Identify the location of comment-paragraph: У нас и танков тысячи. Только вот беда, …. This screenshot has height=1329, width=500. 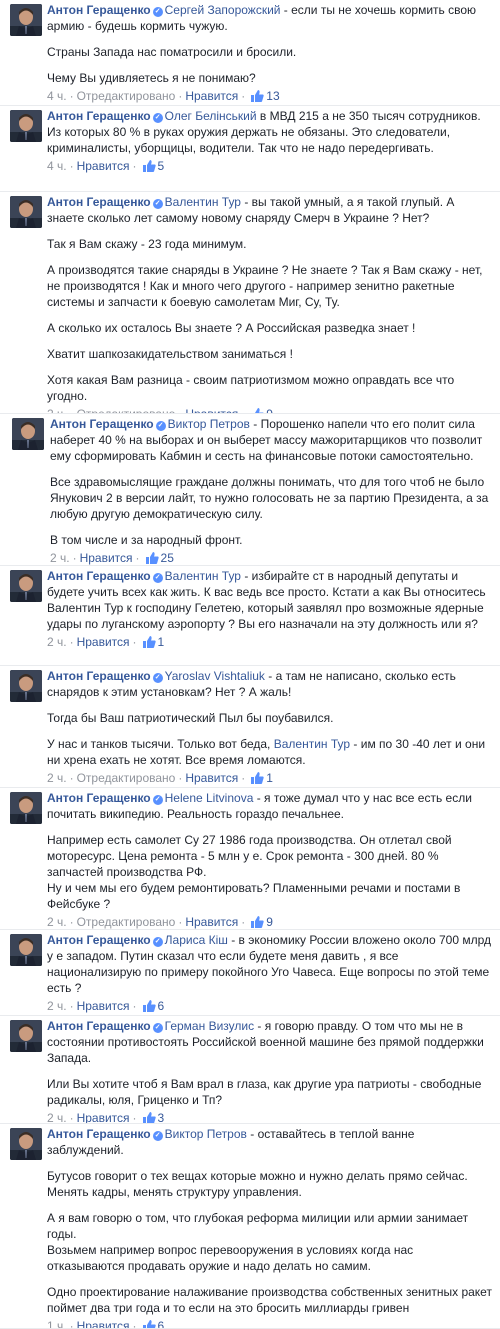
(269, 752).